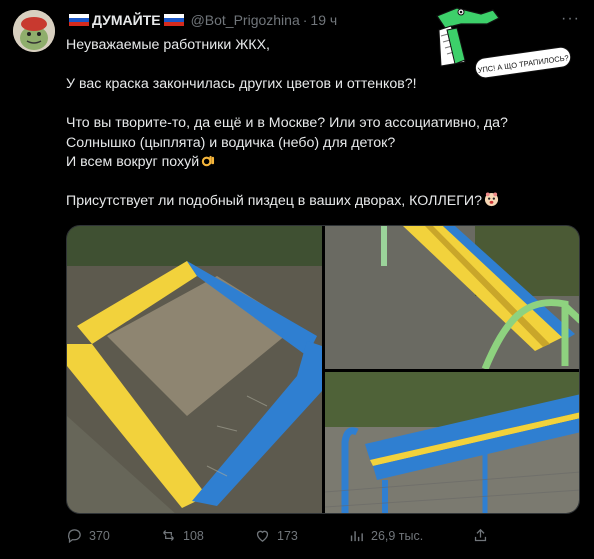  What do you see at coordinates (34, 31) in the screenshot?
I see `avatar` at bounding box center [34, 31].